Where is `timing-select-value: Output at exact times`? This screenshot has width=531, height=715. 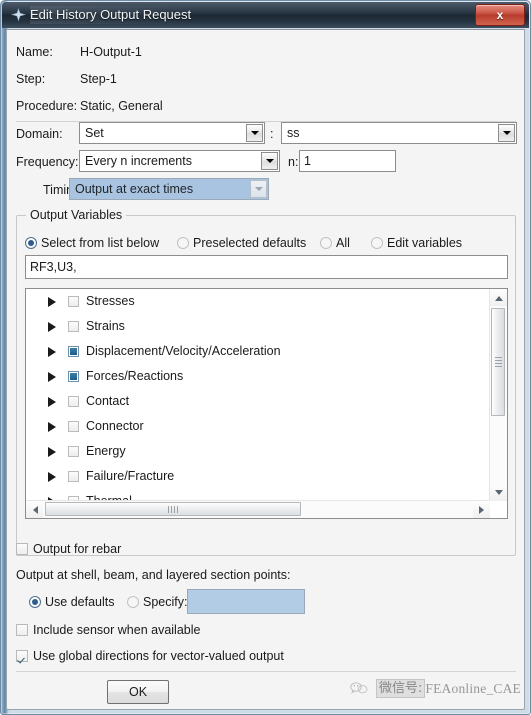
timing-select-value: Output at exact times is located at coordinates (134, 189).